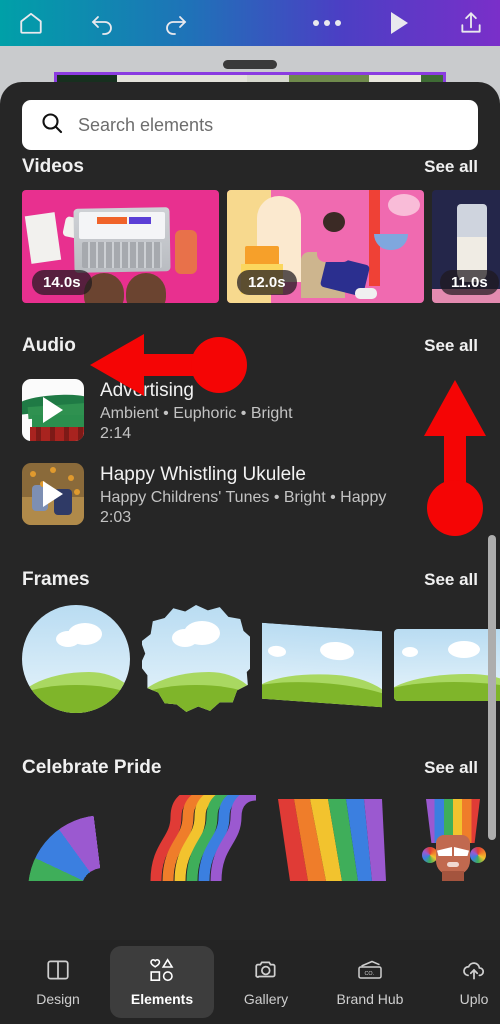 The height and width of the screenshot is (1024, 500). What do you see at coordinates (474, 999) in the screenshot?
I see `nav-label: Uplo` at bounding box center [474, 999].